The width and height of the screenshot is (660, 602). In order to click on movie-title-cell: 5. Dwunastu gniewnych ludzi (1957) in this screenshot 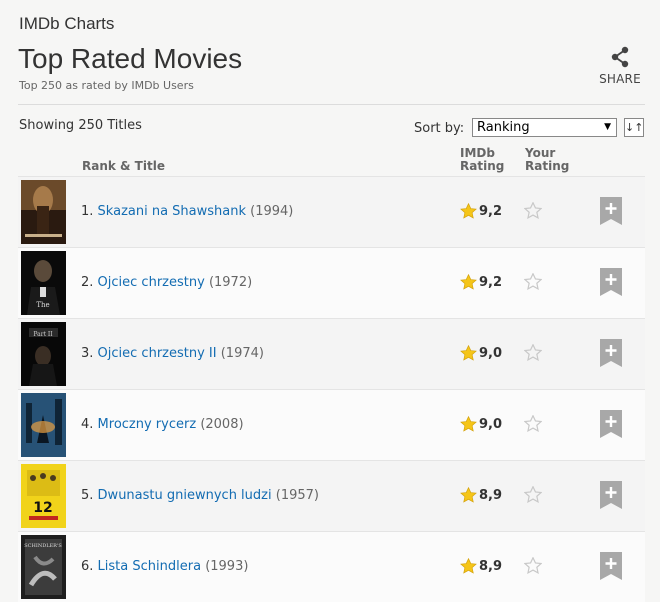, I will do `click(200, 495)`.